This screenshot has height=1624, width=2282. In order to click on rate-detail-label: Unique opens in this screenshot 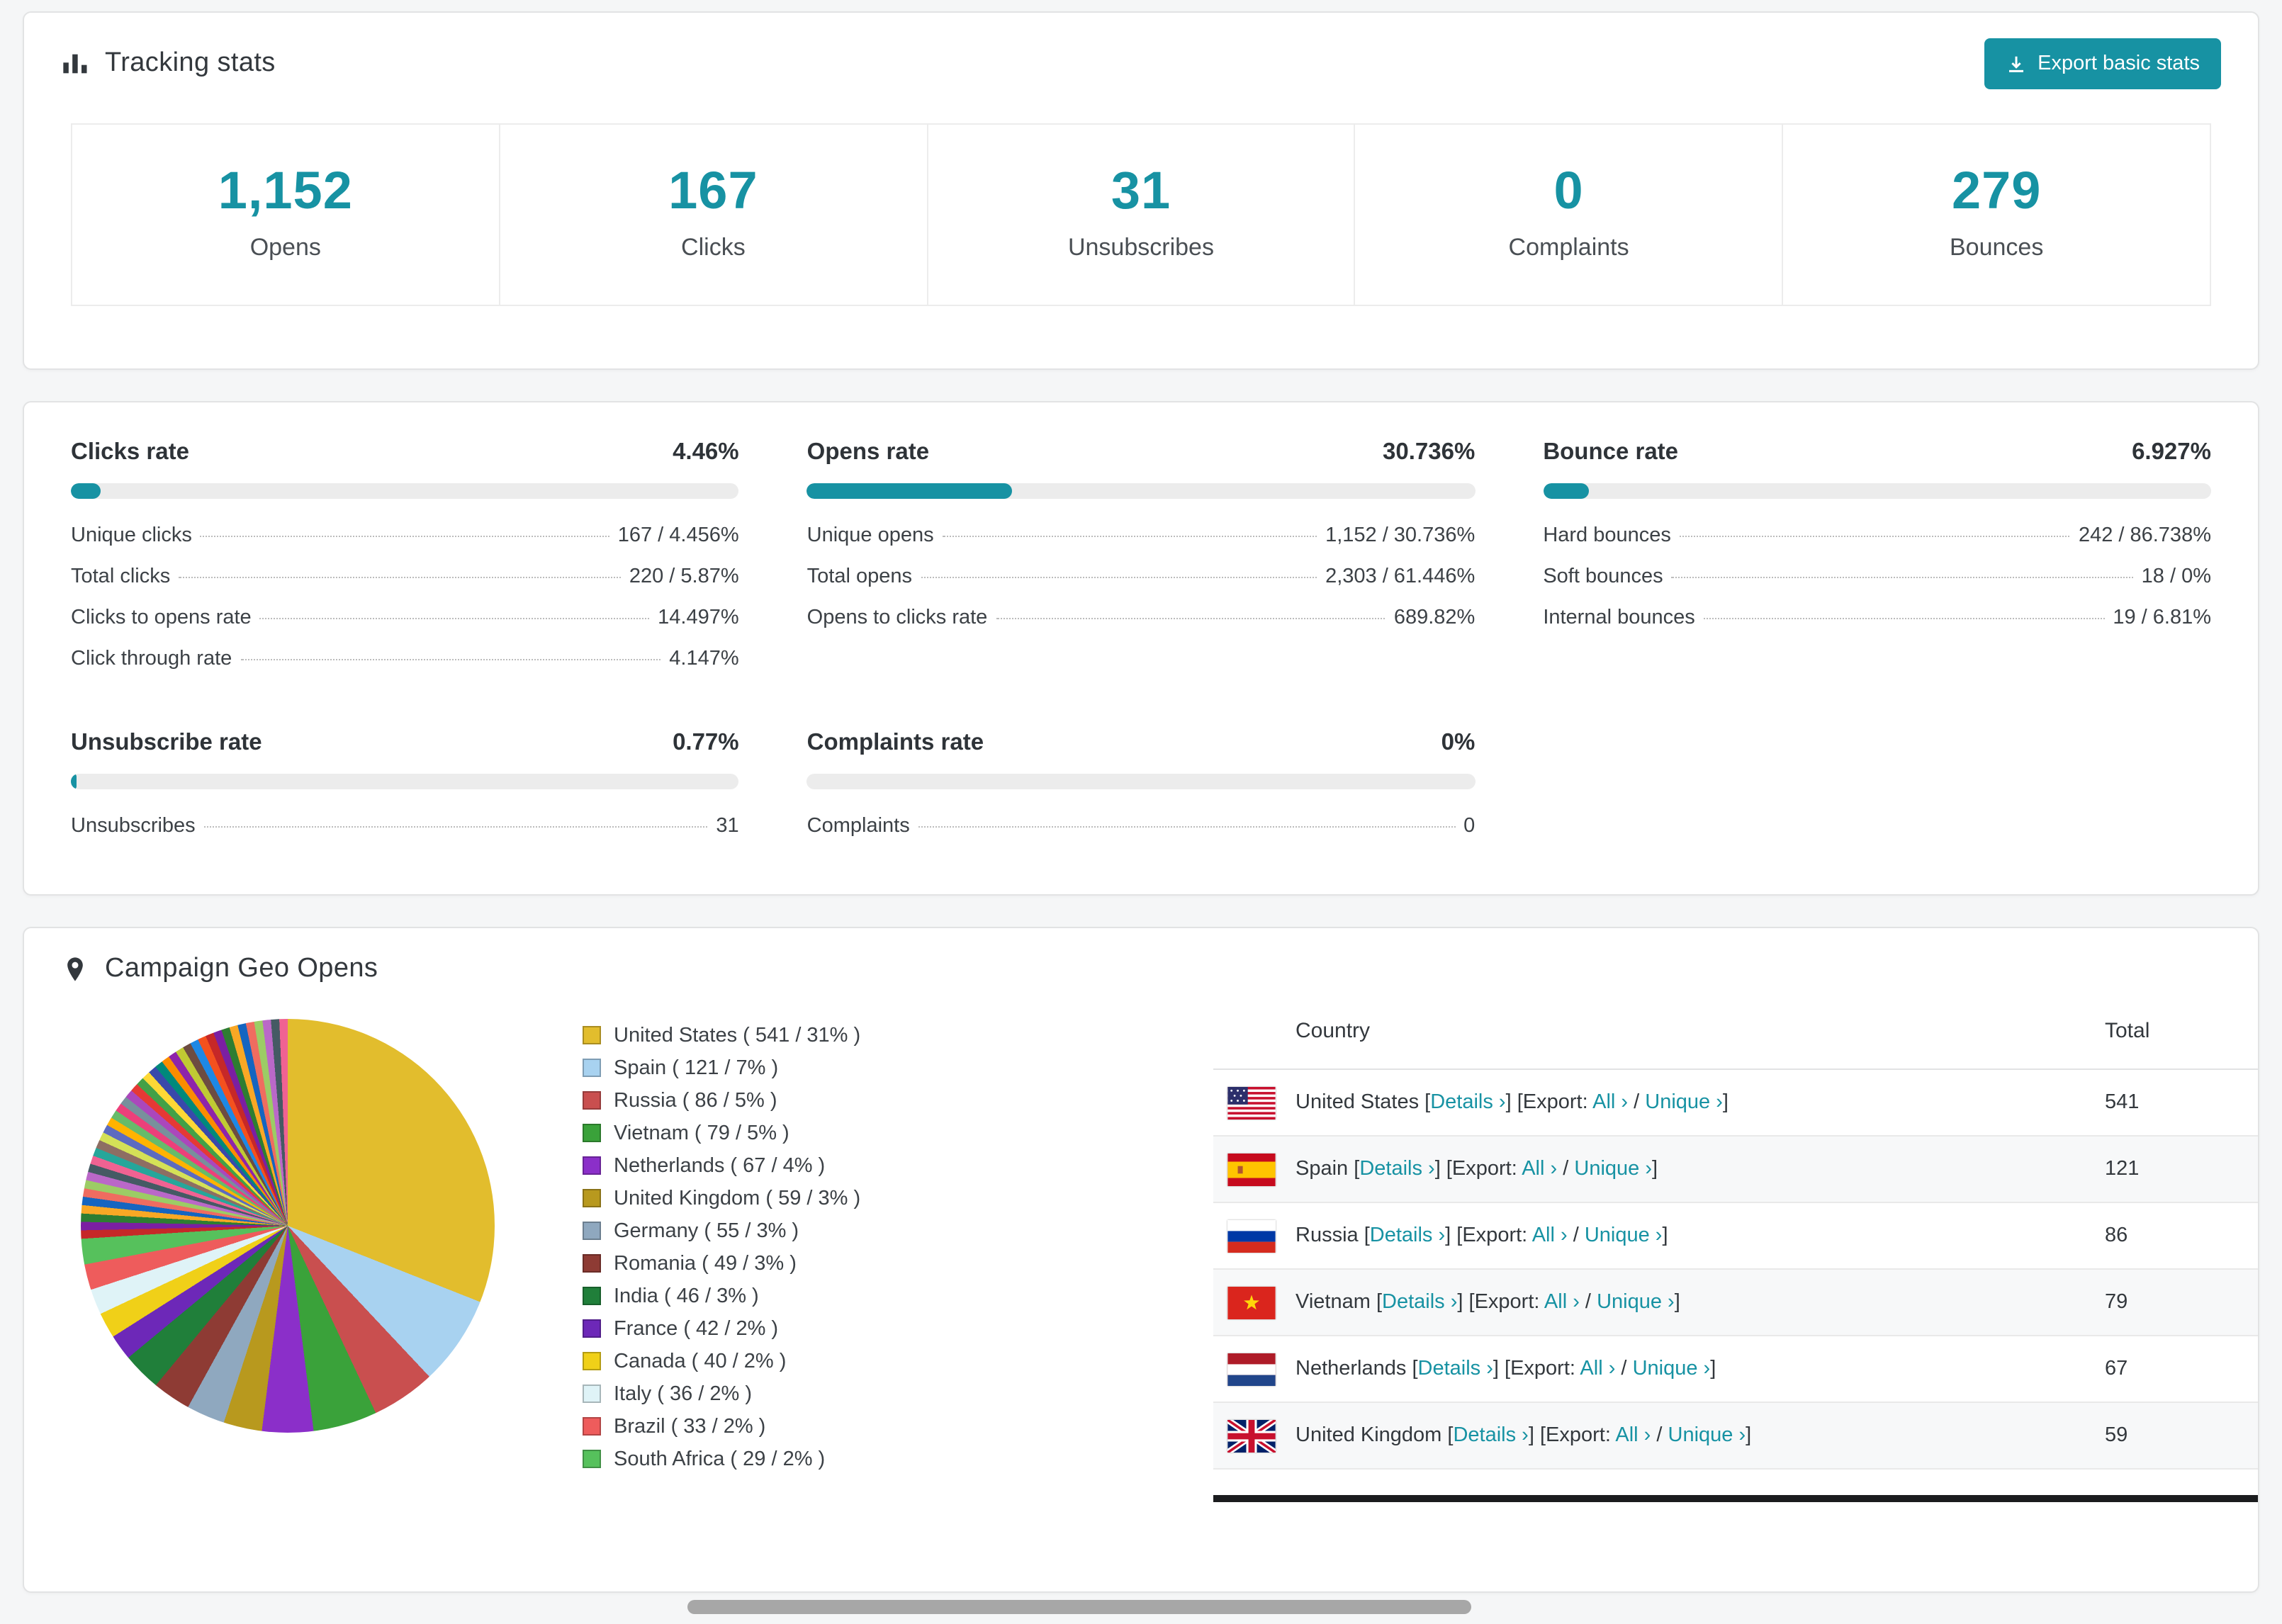, I will do `click(870, 535)`.